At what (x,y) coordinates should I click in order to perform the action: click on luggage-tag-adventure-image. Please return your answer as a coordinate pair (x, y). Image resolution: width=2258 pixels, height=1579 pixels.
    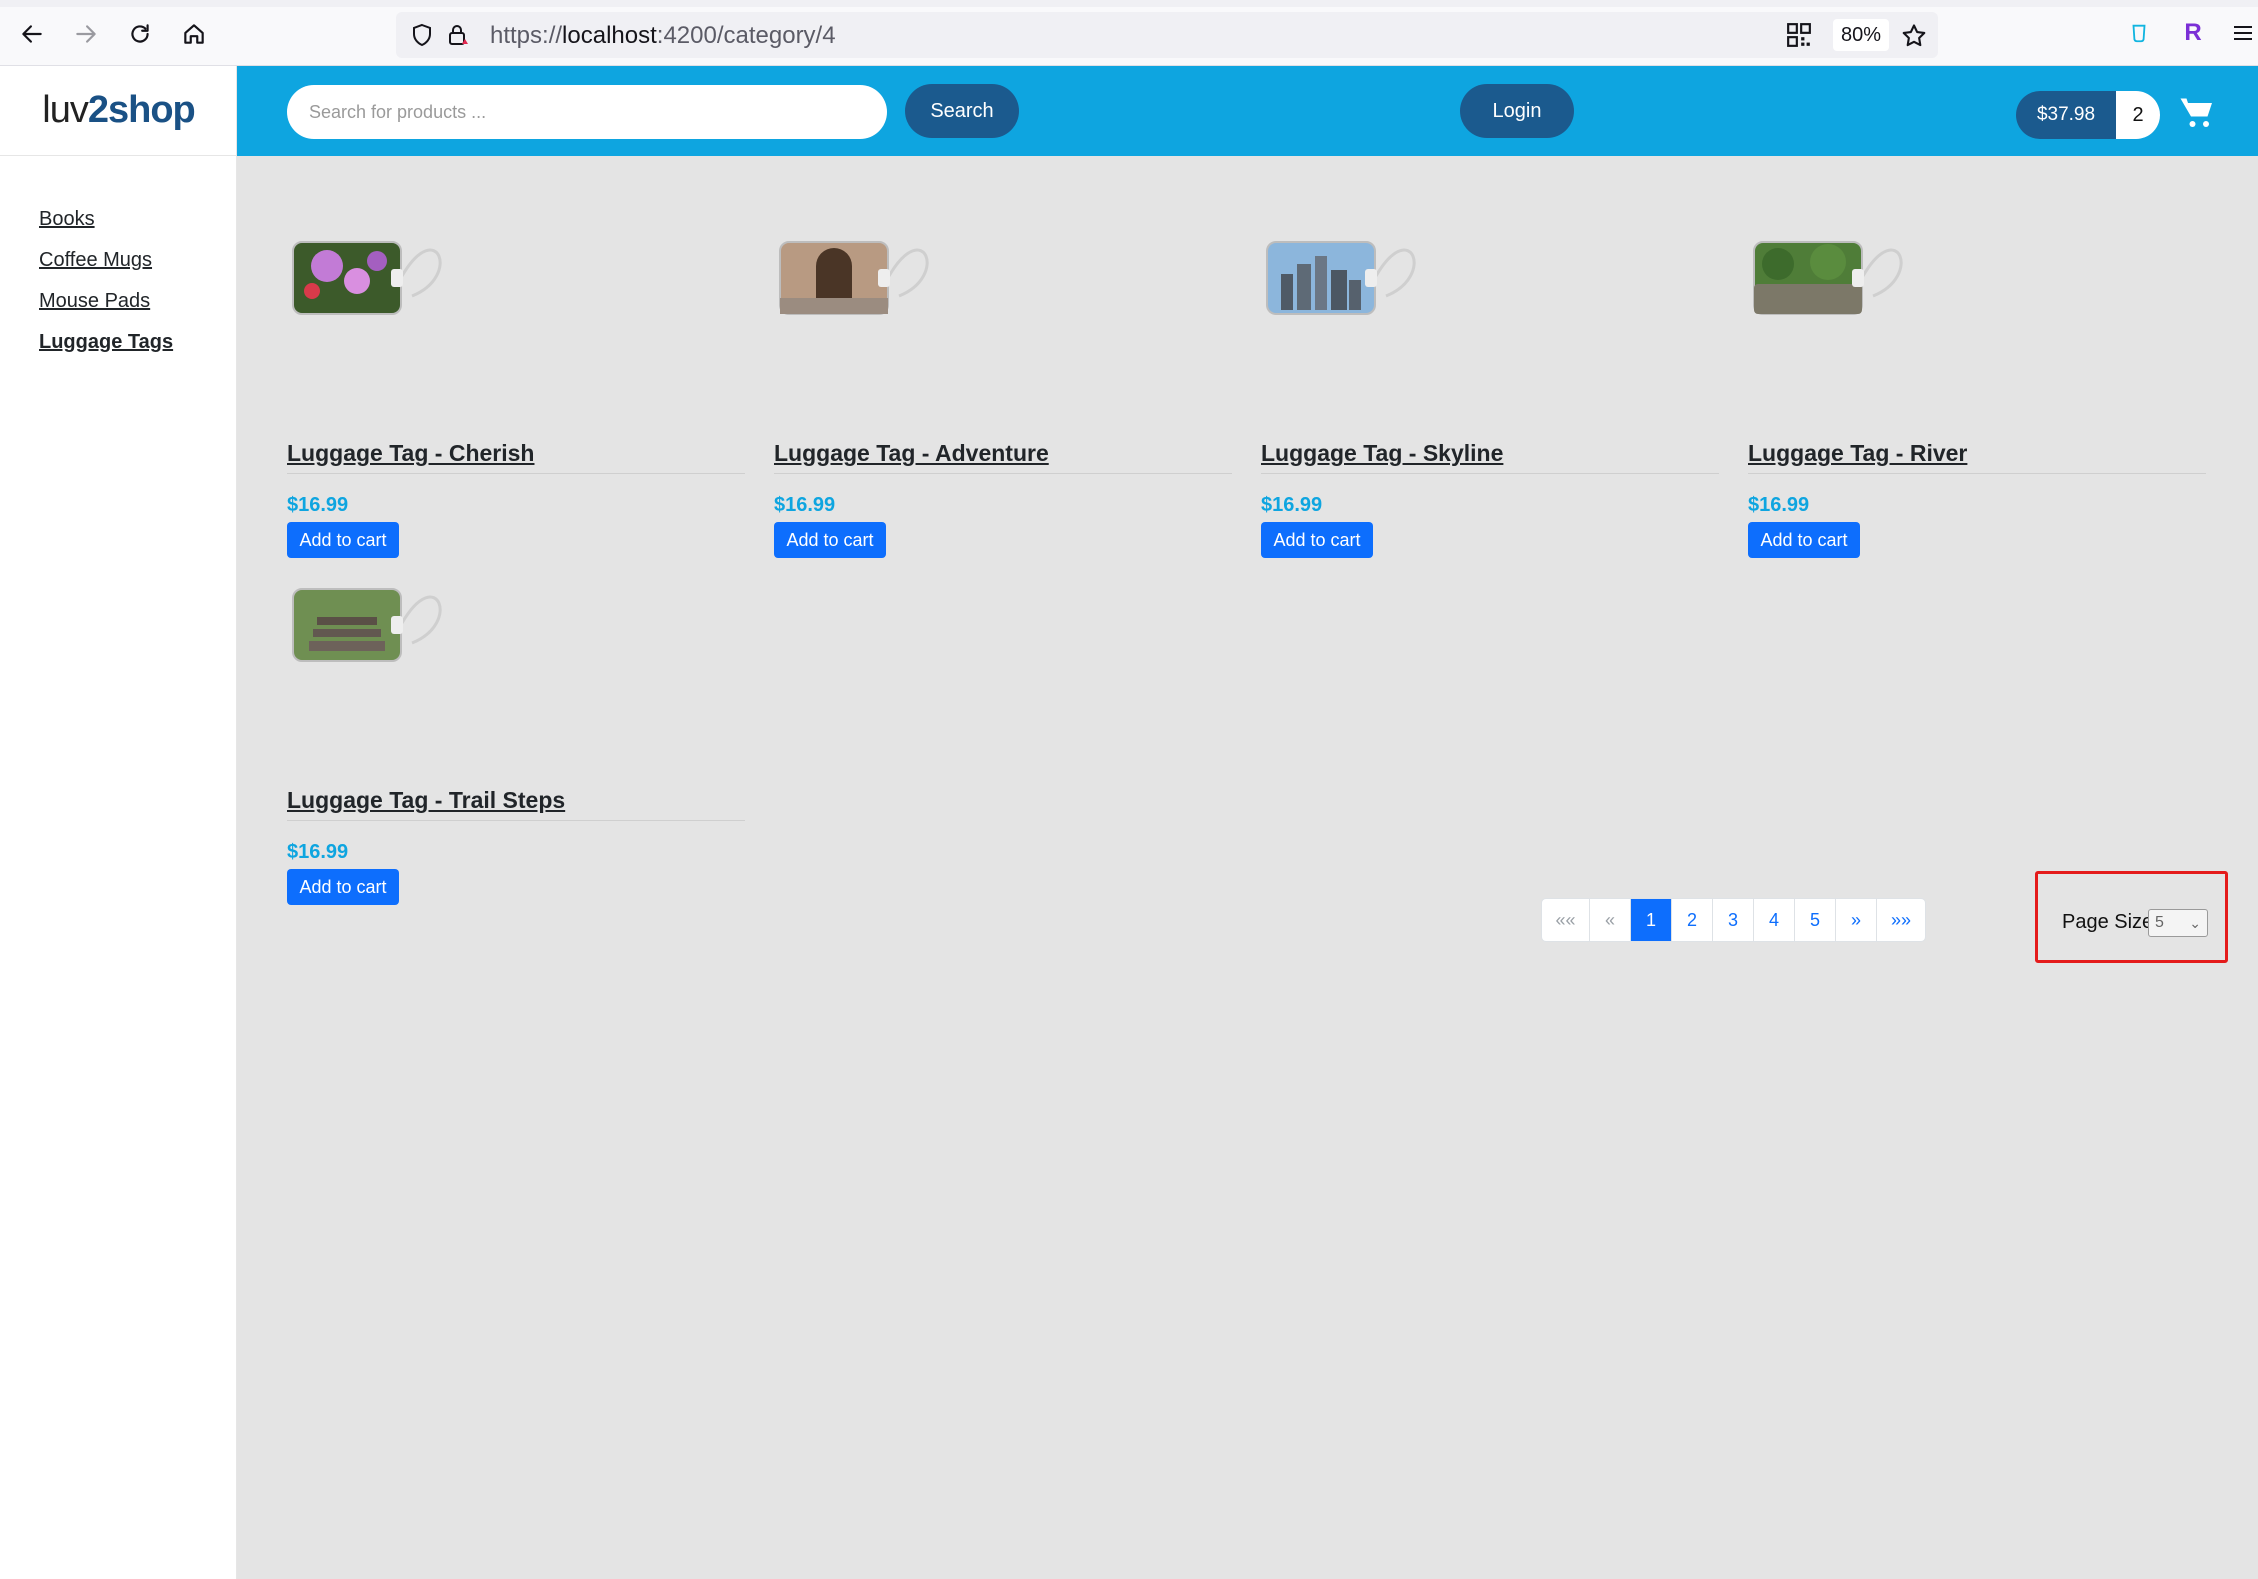
    Looking at the image, I should click on (864, 286).